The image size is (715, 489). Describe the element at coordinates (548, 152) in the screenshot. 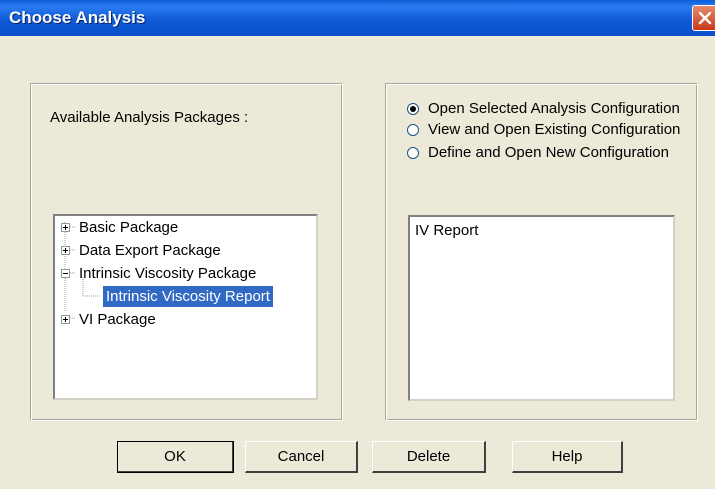

I see `radio-label: Define and Open New Configuration` at that location.